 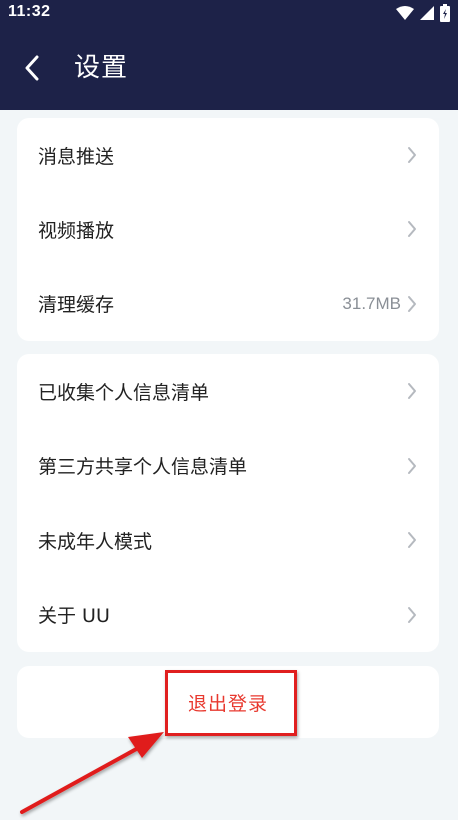 I want to click on page-title: 设置, so click(x=101, y=68).